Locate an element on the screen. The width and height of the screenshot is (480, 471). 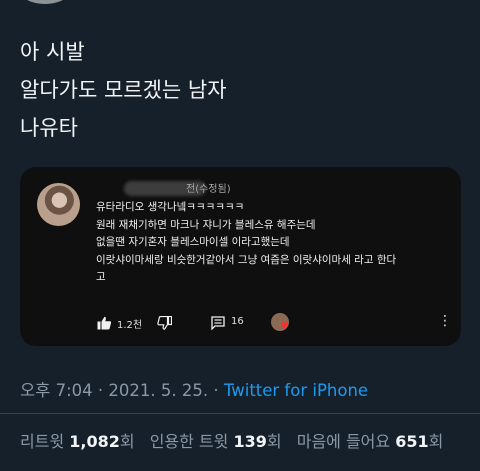
comment-line: 이랏샤이마세랑 비슷한거같아서 그냥 여즘은 이랏샤이마세 라고 한다 is located at coordinates (246, 259).